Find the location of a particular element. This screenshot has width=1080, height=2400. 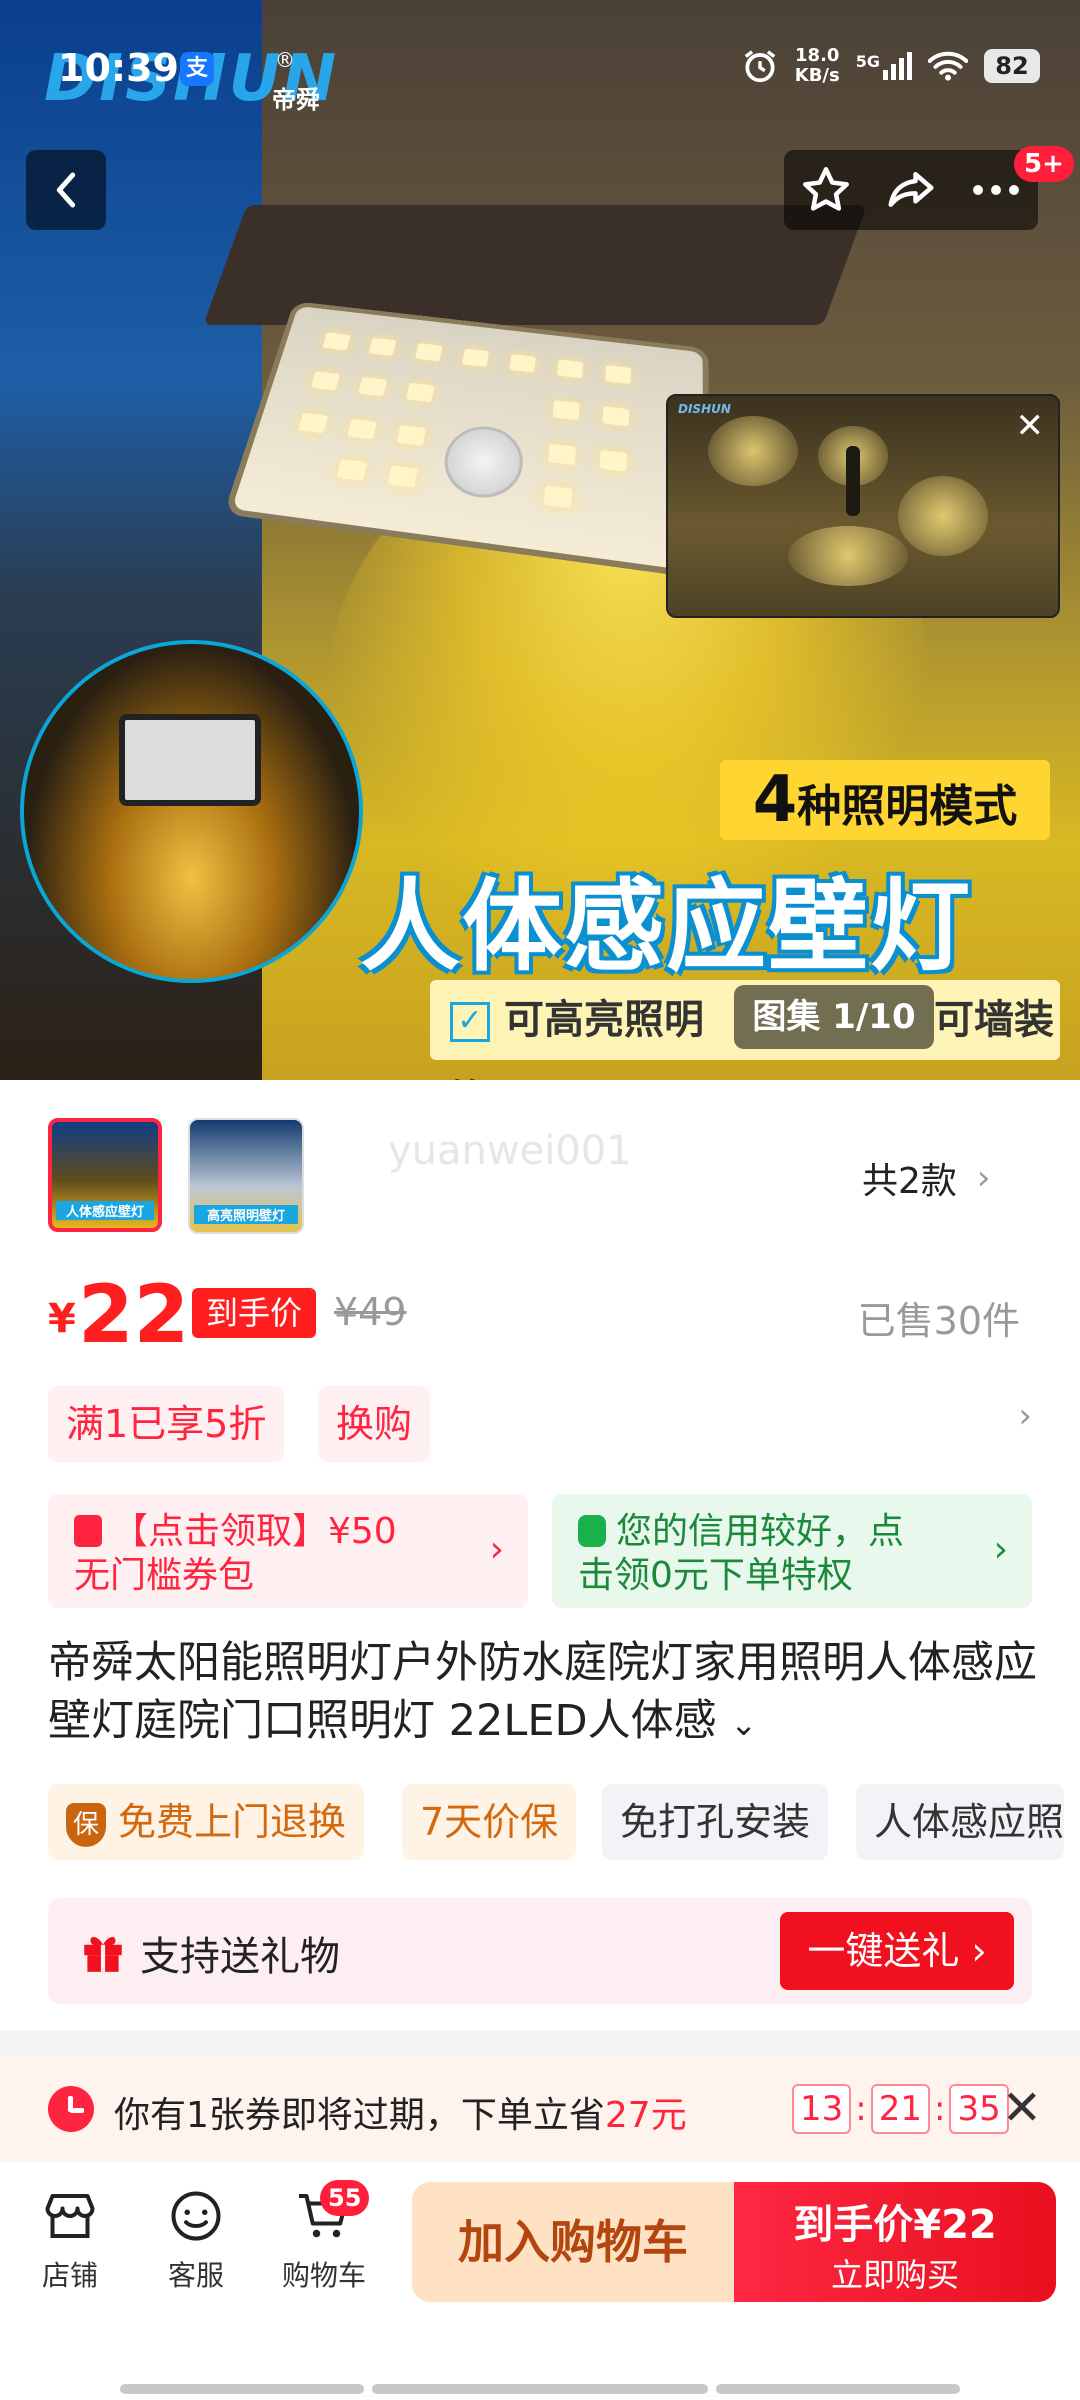

status-time: 10:39 is located at coordinates (118, 68).